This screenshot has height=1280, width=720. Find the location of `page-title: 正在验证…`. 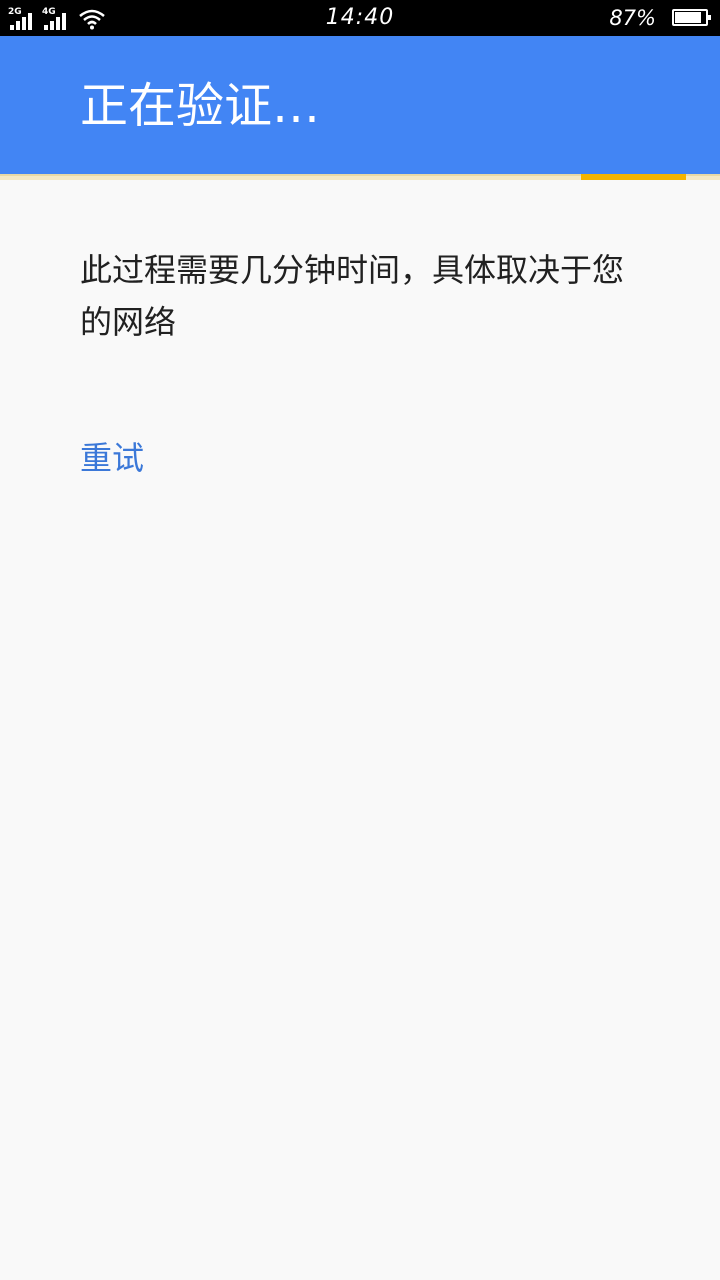

page-title: 正在验证… is located at coordinates (200, 106).